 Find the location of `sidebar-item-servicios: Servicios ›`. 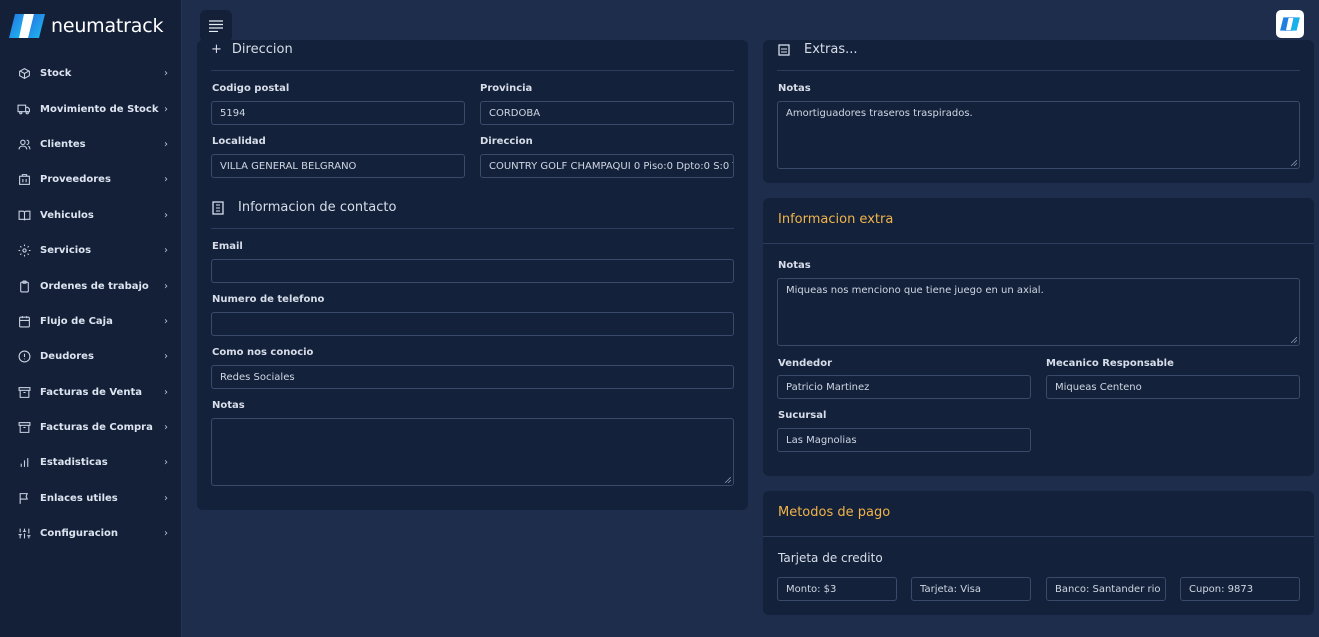

sidebar-item-servicios: Servicios › is located at coordinates (91, 250).